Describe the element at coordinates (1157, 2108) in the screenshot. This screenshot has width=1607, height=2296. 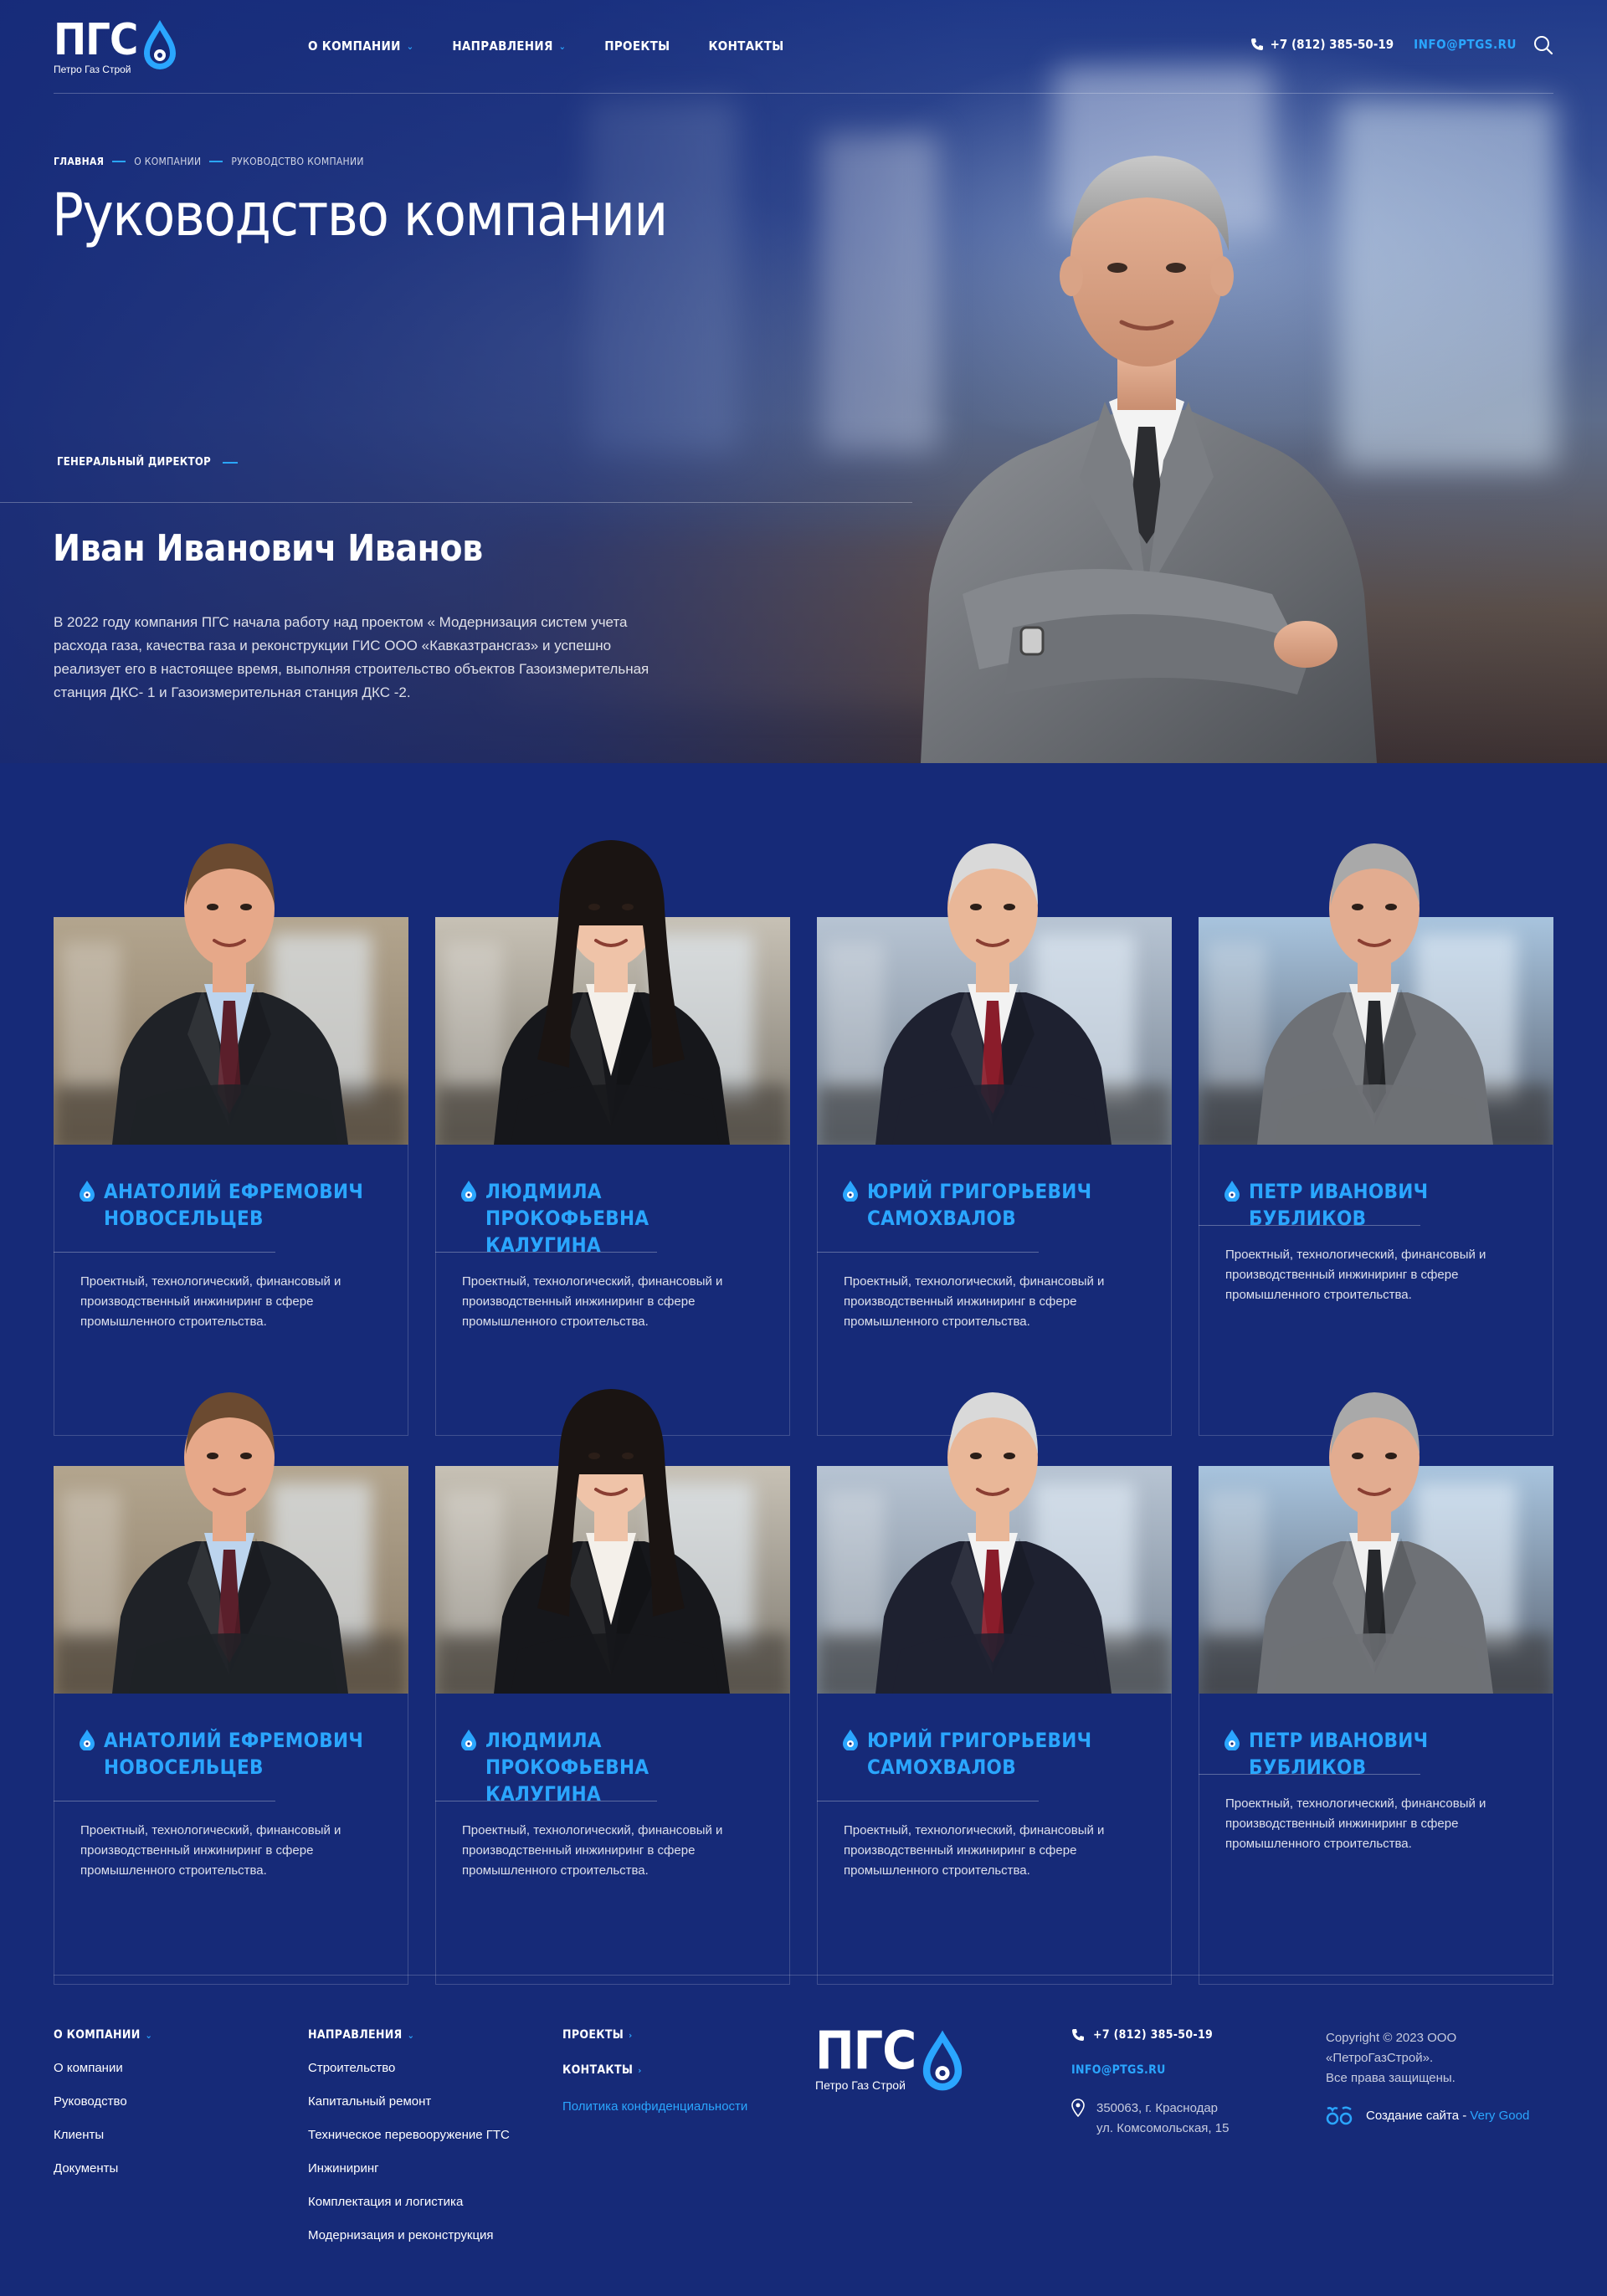
I see `address-line-1: 350063, г. Краснодар` at that location.